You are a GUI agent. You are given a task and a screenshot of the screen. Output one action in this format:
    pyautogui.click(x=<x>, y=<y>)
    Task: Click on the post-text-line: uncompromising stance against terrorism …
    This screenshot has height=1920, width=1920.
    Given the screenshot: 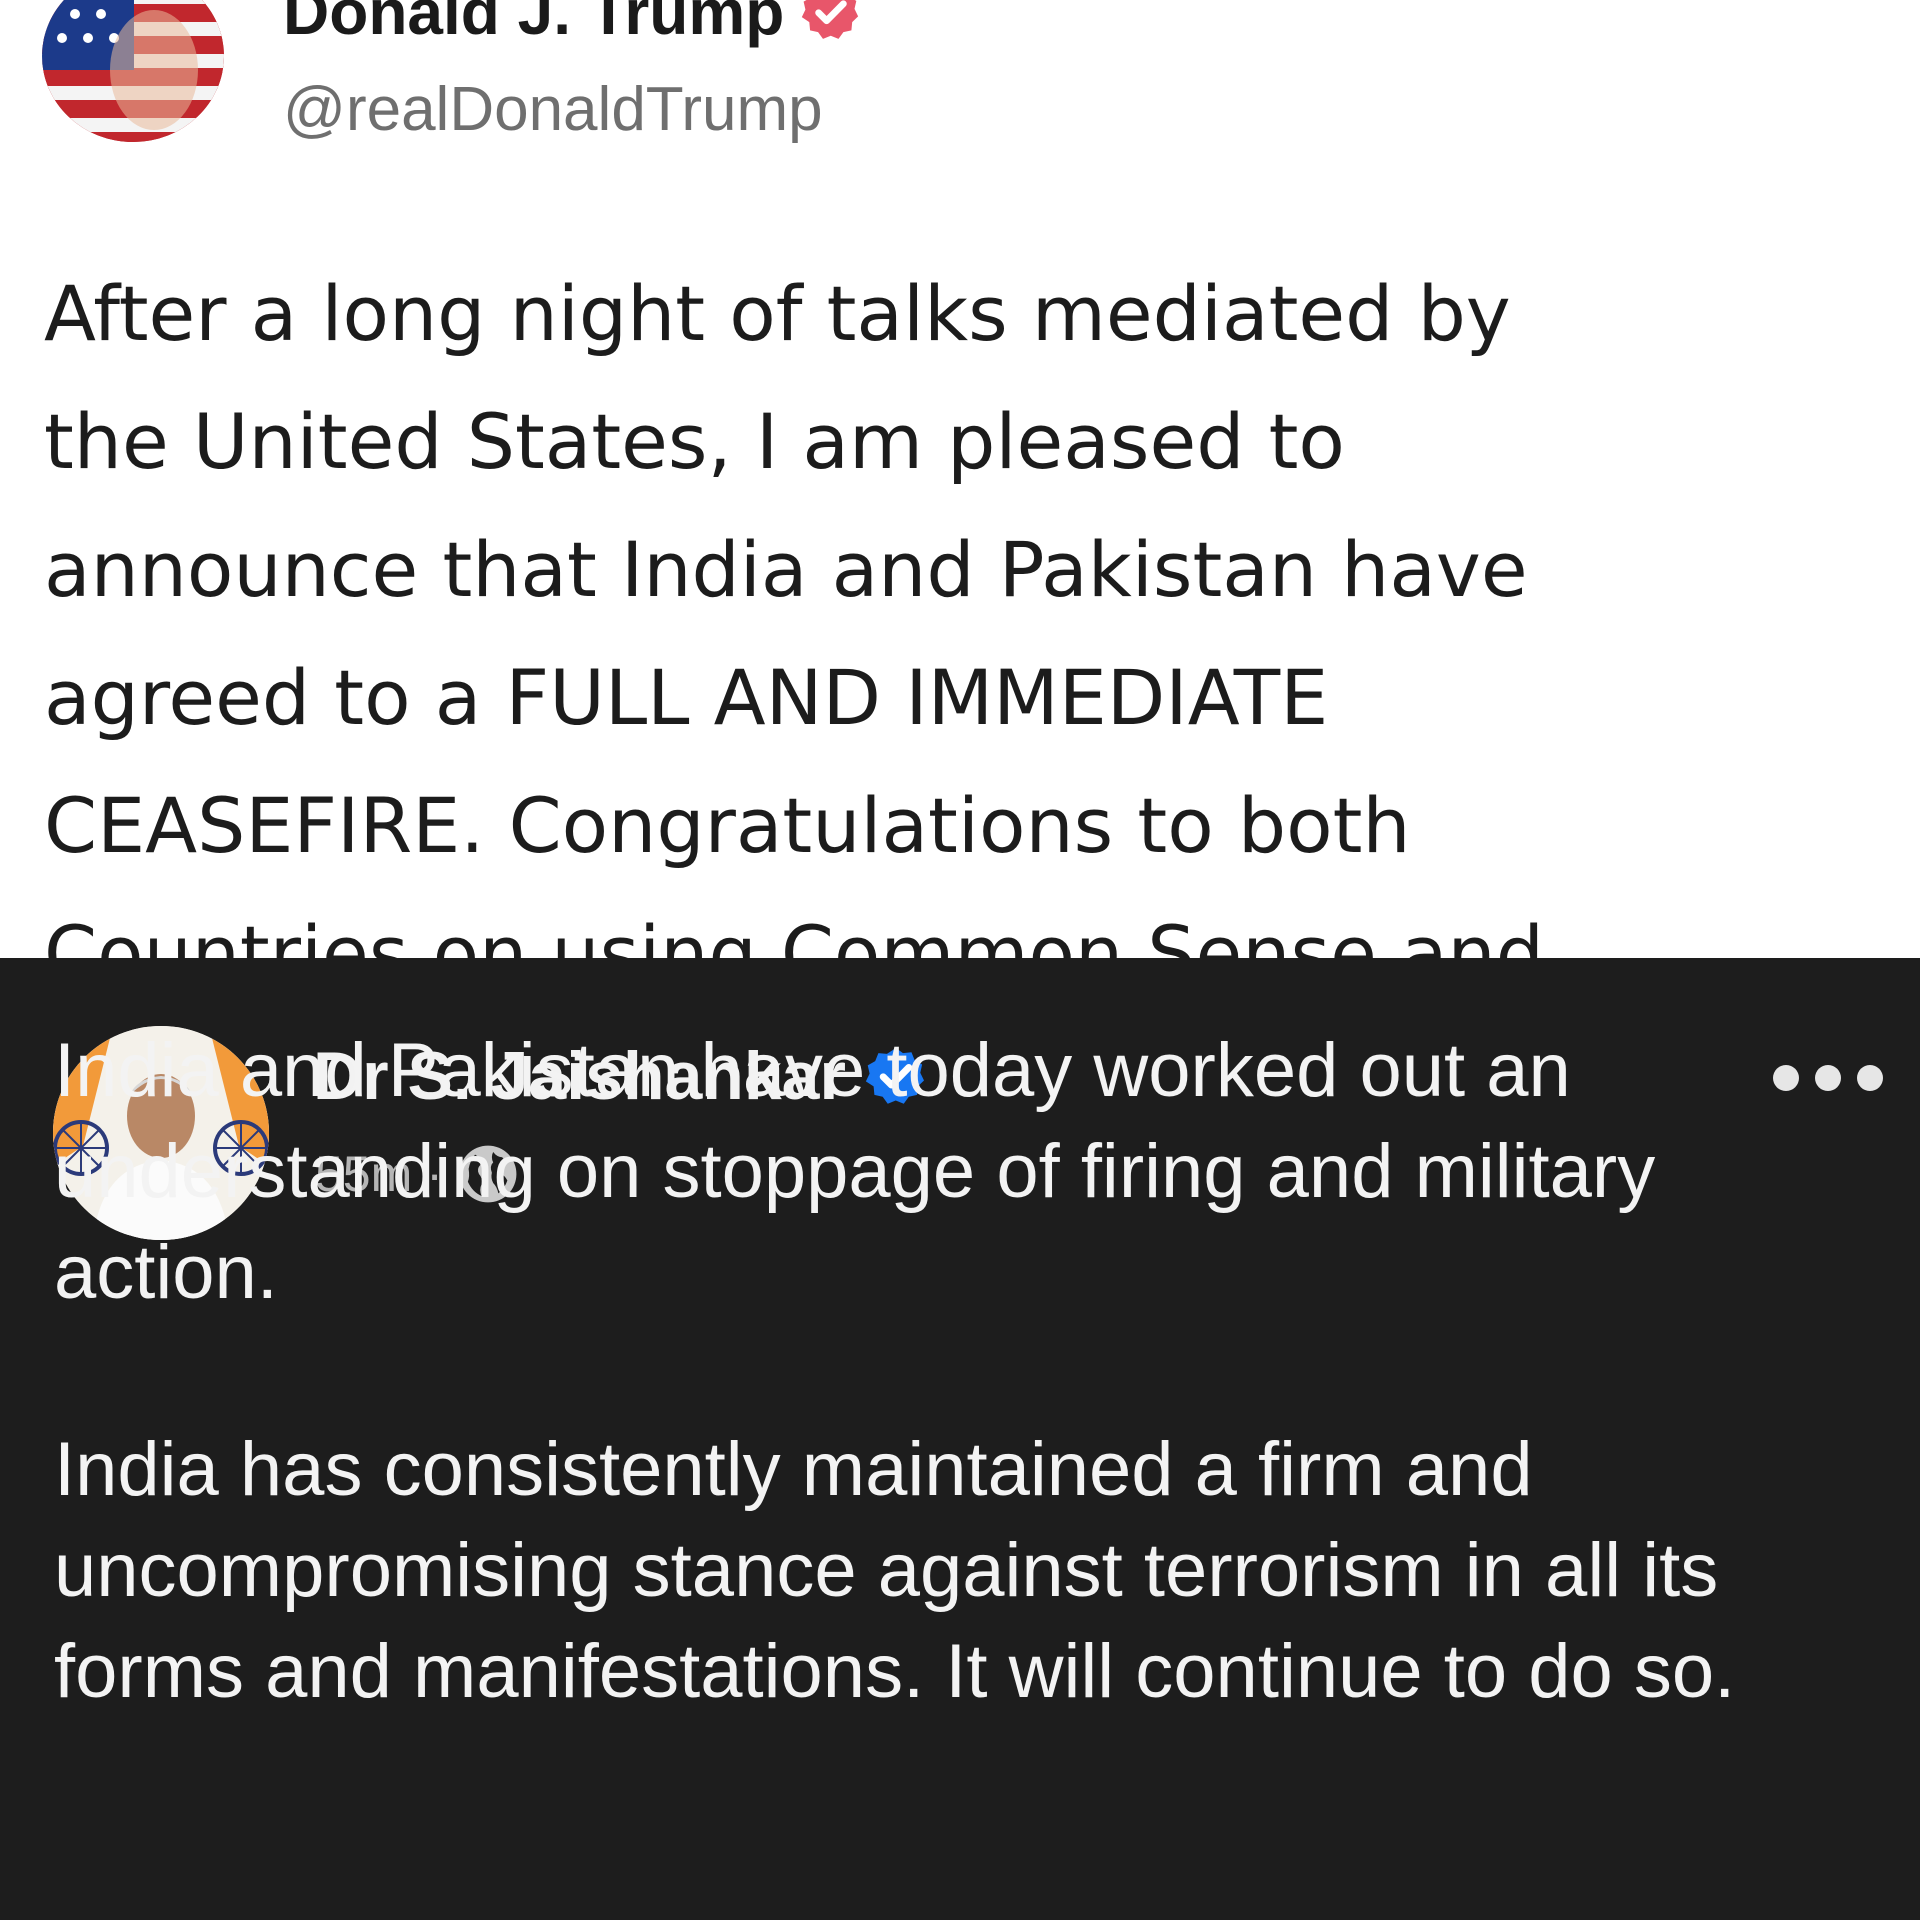 What is the action you would take?
    pyautogui.click(x=886, y=1570)
    